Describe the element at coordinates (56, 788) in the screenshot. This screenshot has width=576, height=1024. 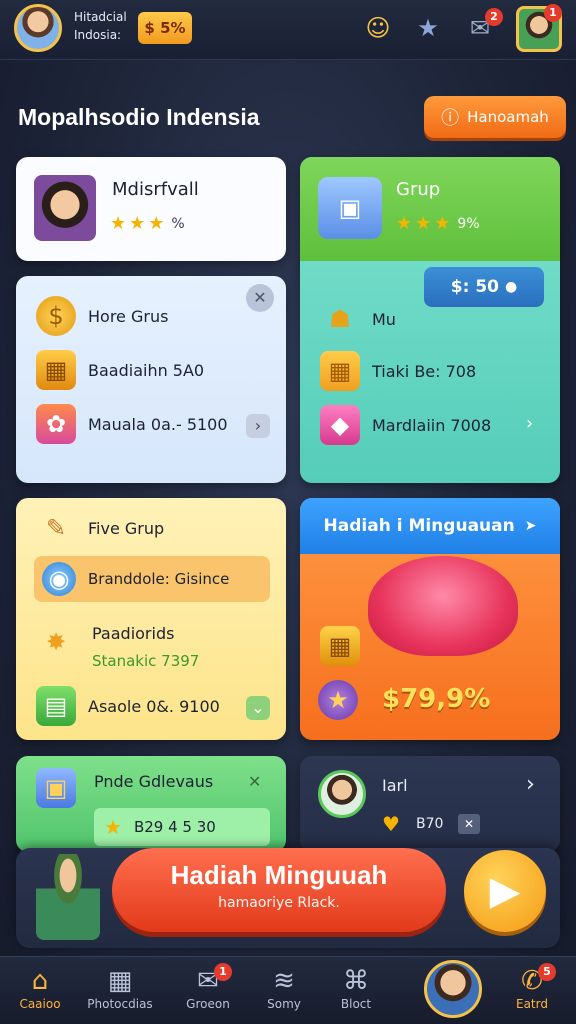
I see `lock-cube-icon: ▣` at that location.